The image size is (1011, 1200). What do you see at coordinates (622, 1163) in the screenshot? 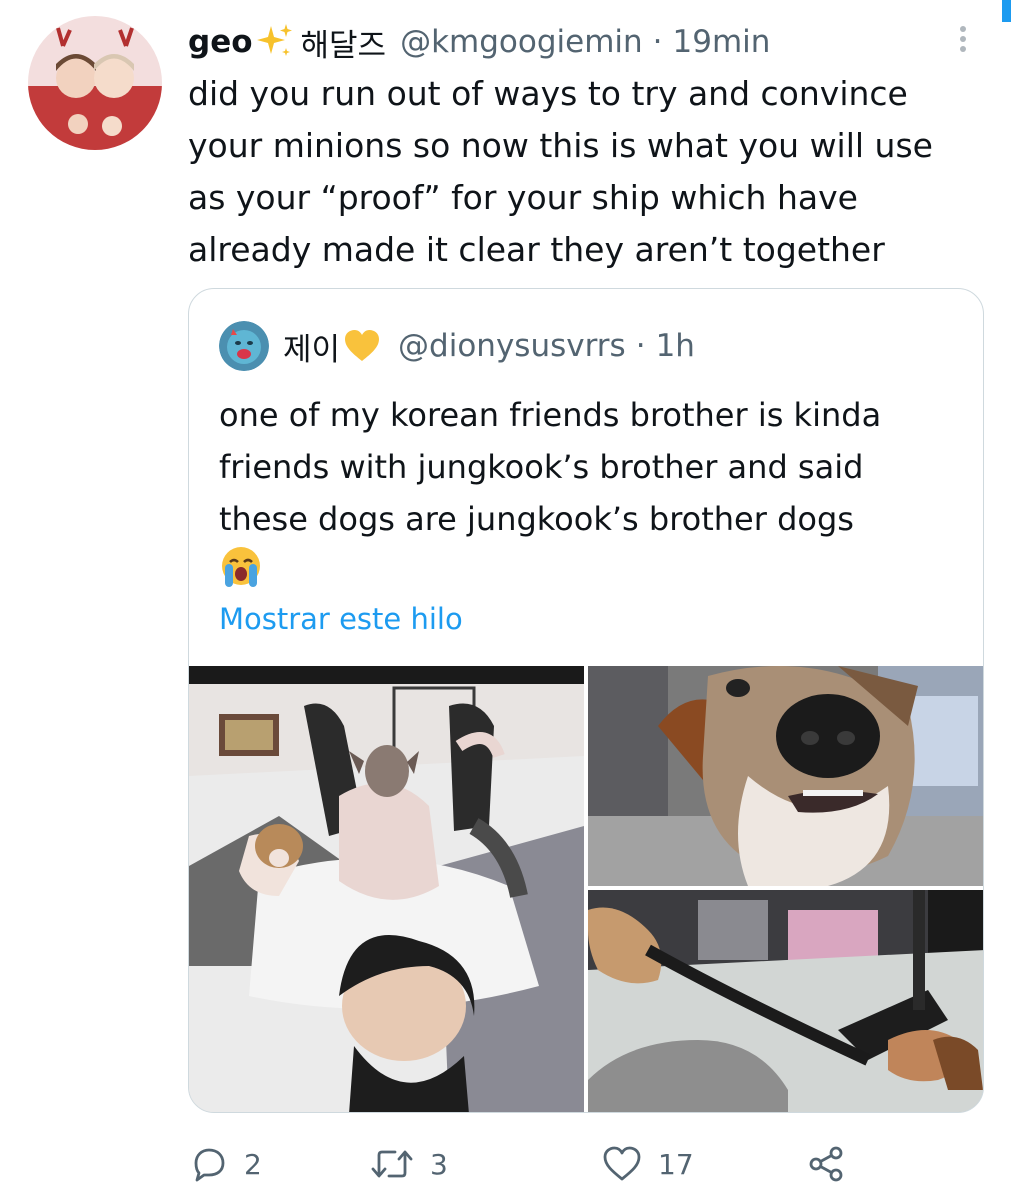
I see `heart-icon` at bounding box center [622, 1163].